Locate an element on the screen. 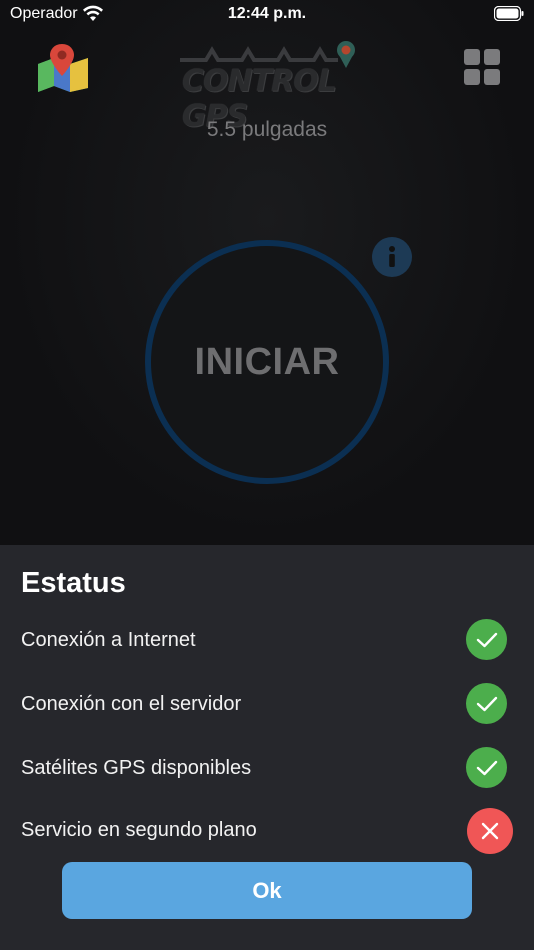 The height and width of the screenshot is (950, 534). clock: 12:44 p.m. is located at coordinates (267, 13).